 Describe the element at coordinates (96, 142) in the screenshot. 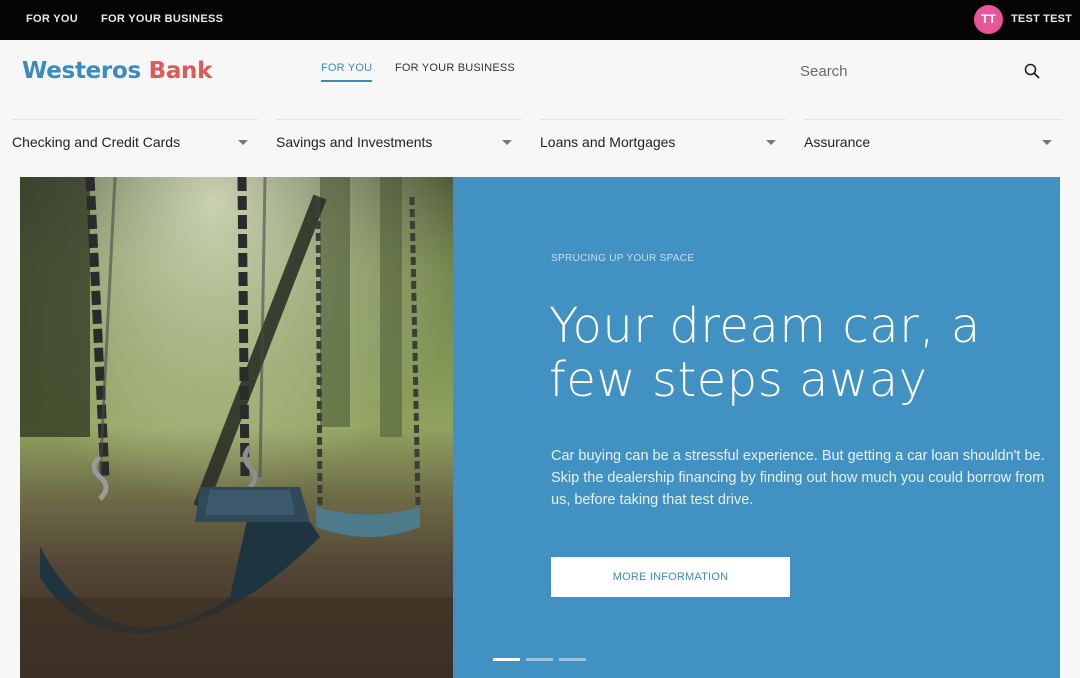

I see `category-label: Checking and Credit Cards` at that location.